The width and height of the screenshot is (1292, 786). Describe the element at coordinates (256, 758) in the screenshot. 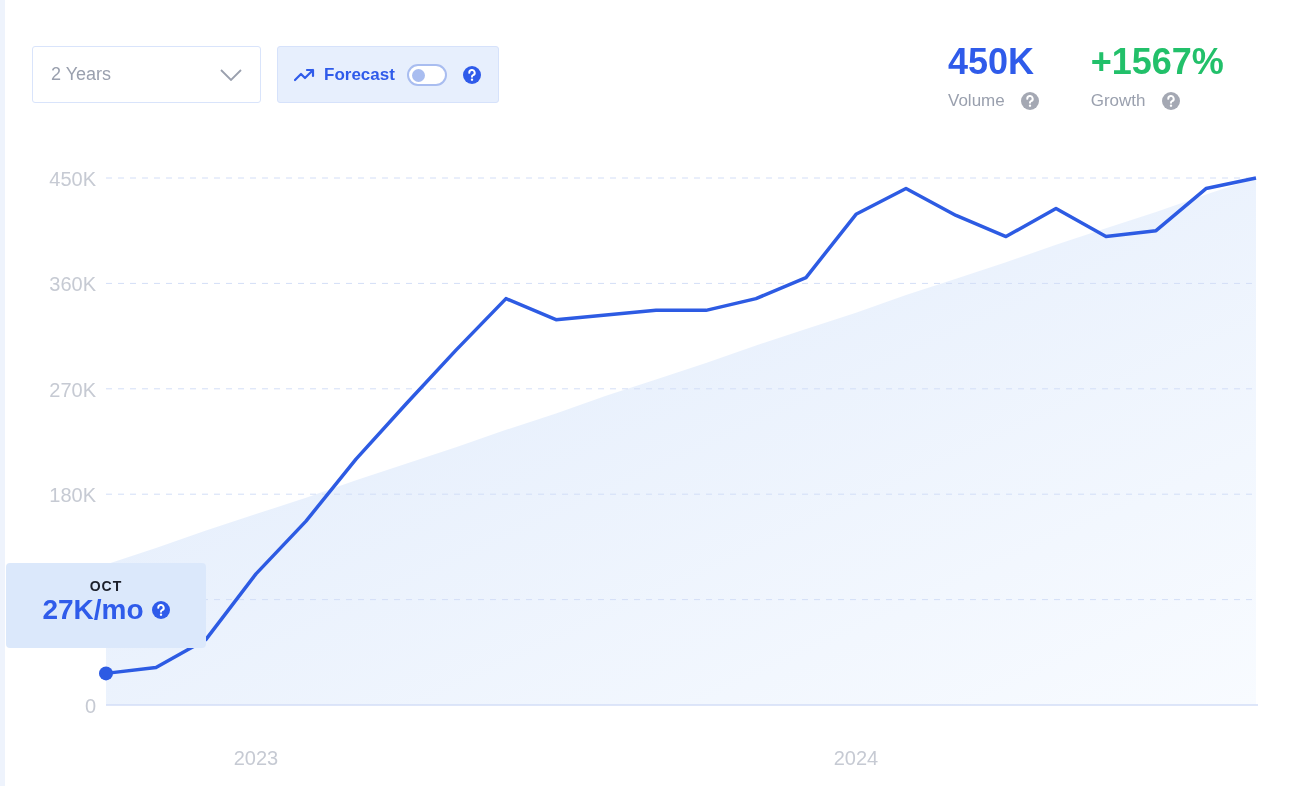

I see `x-axis-label: 2023` at that location.